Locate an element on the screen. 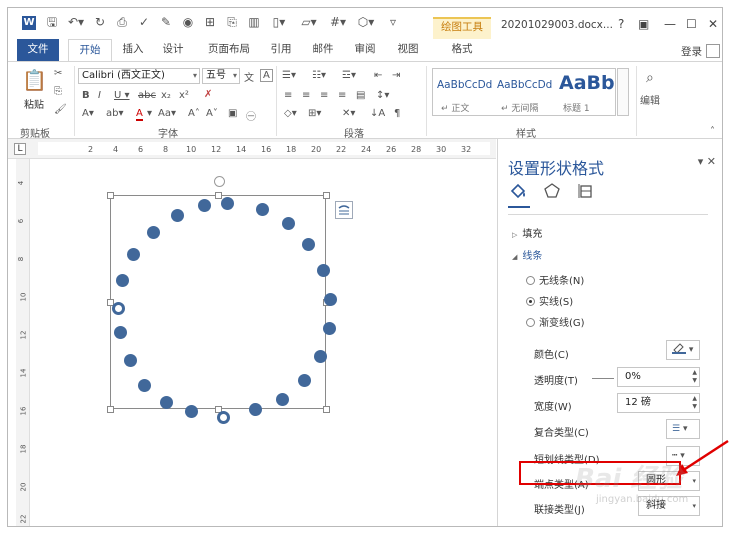  save-icon: 🖫 is located at coordinates (52, 22).